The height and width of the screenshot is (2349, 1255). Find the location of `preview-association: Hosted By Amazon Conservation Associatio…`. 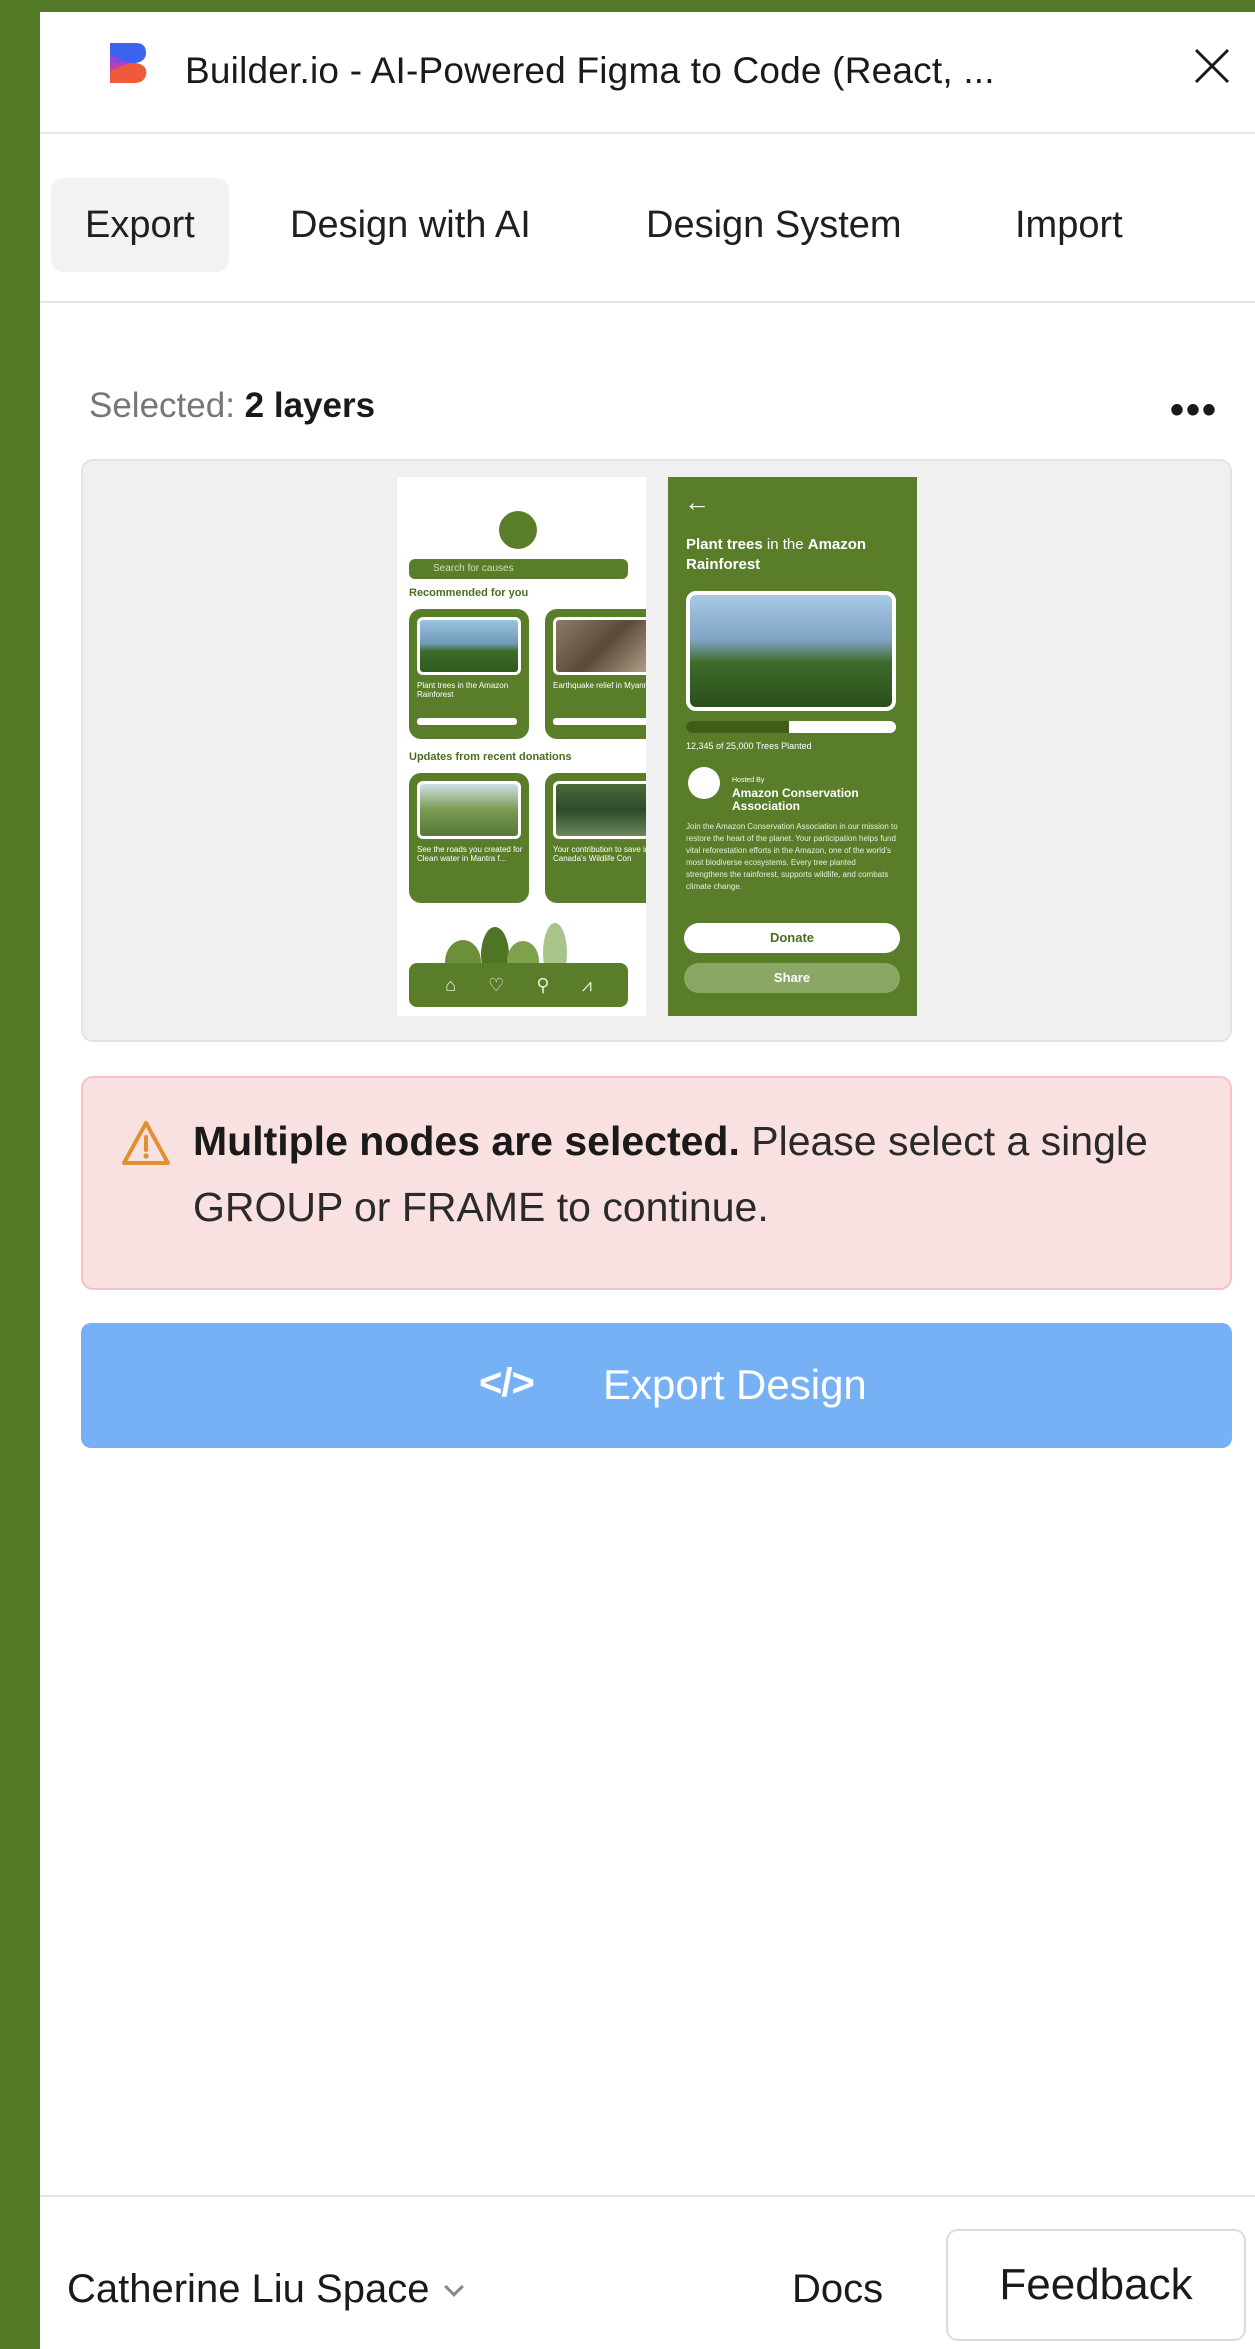

preview-association: Hosted By Amazon Conservation Associatio… is located at coordinates (795, 795).